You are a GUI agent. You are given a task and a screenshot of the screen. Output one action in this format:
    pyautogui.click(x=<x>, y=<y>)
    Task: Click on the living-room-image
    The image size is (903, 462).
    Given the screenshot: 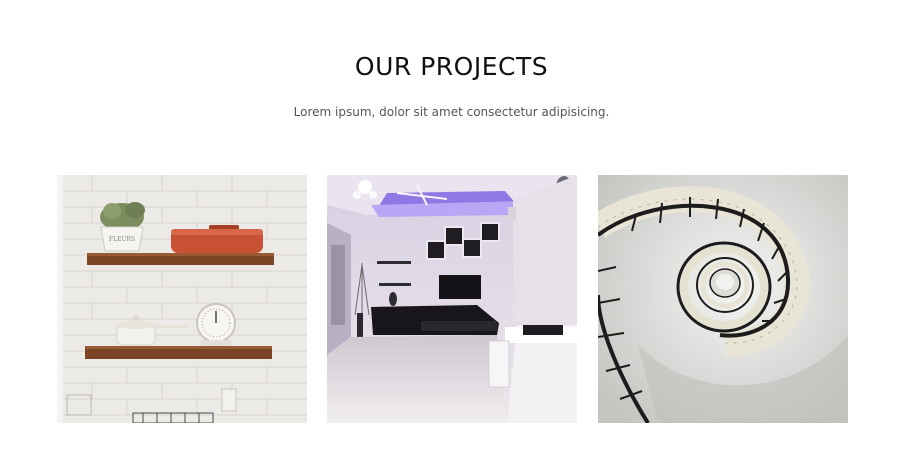 What is the action you would take?
    pyautogui.click(x=452, y=299)
    